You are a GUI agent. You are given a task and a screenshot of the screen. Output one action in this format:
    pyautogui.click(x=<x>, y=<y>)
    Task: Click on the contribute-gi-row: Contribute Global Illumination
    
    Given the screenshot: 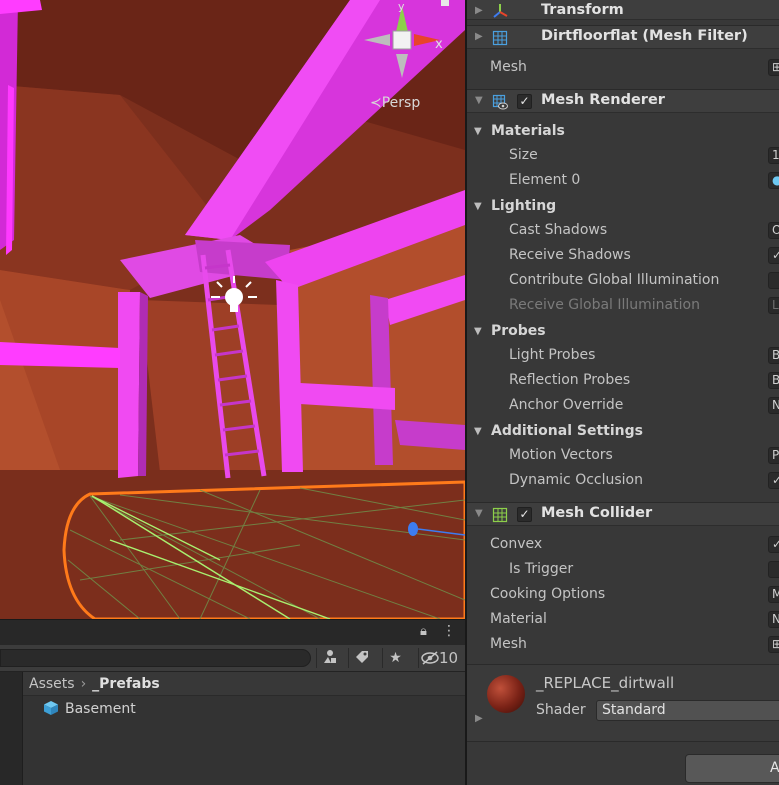 What is the action you would take?
    pyautogui.click(x=623, y=280)
    